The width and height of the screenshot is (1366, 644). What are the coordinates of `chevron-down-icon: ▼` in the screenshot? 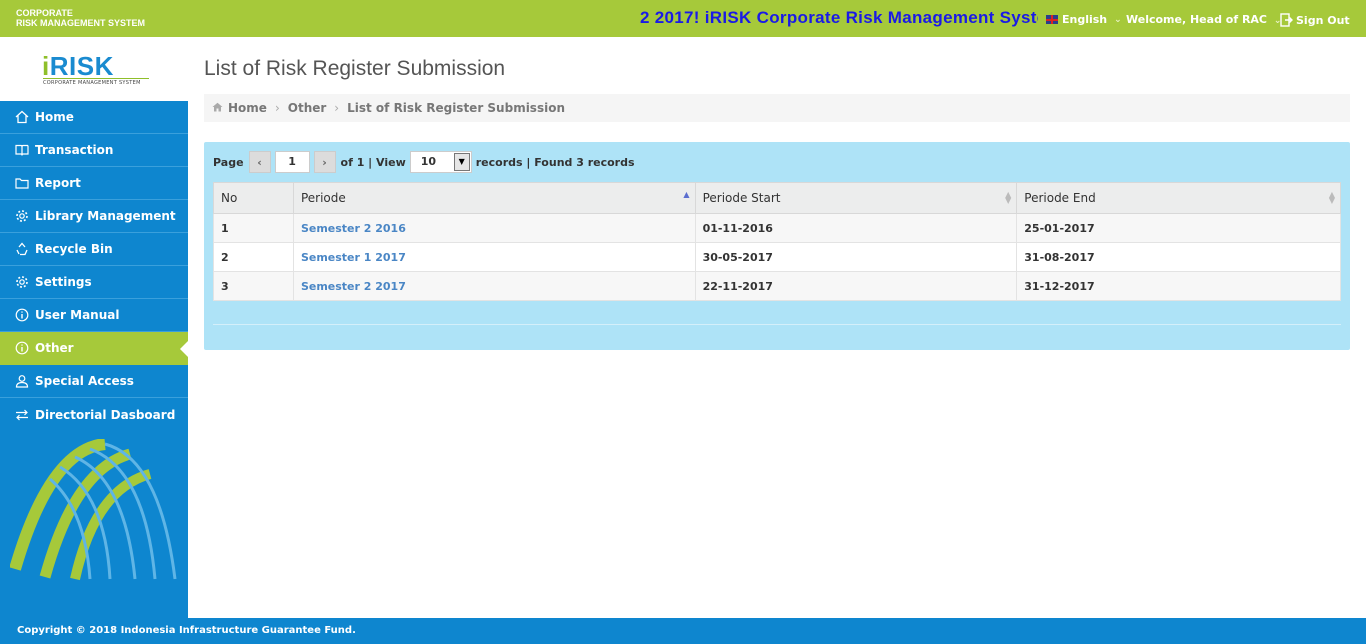 It's located at (461, 162).